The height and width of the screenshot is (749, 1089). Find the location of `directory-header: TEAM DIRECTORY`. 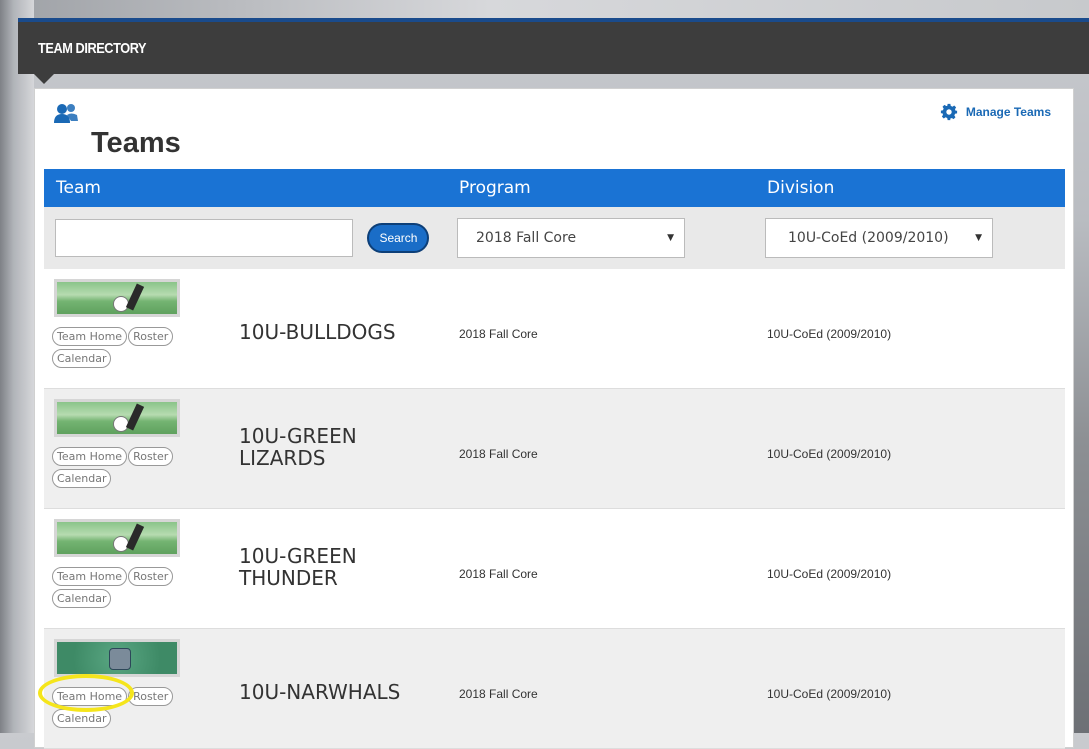

directory-header: TEAM DIRECTORY is located at coordinates (553, 46).